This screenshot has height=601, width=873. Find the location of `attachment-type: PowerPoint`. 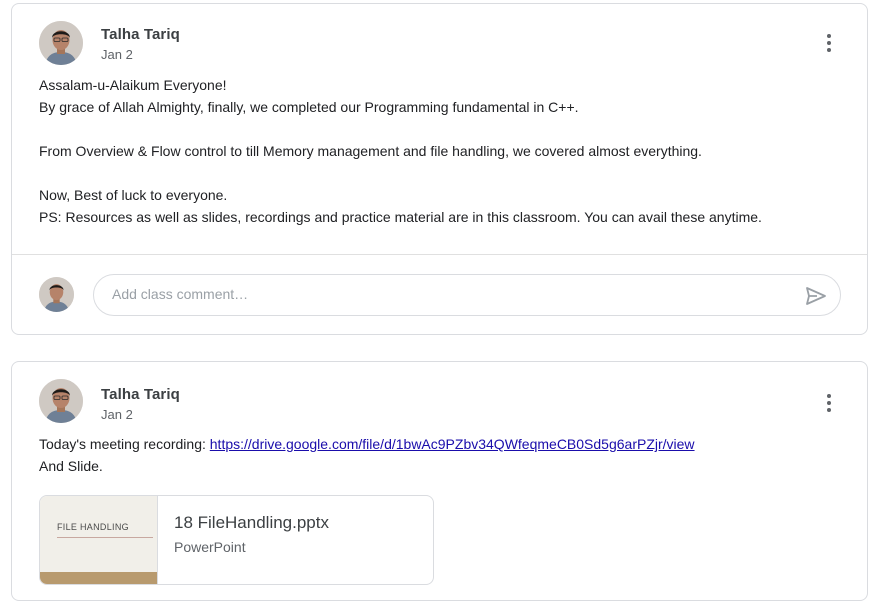

attachment-type: PowerPoint is located at coordinates (210, 547).